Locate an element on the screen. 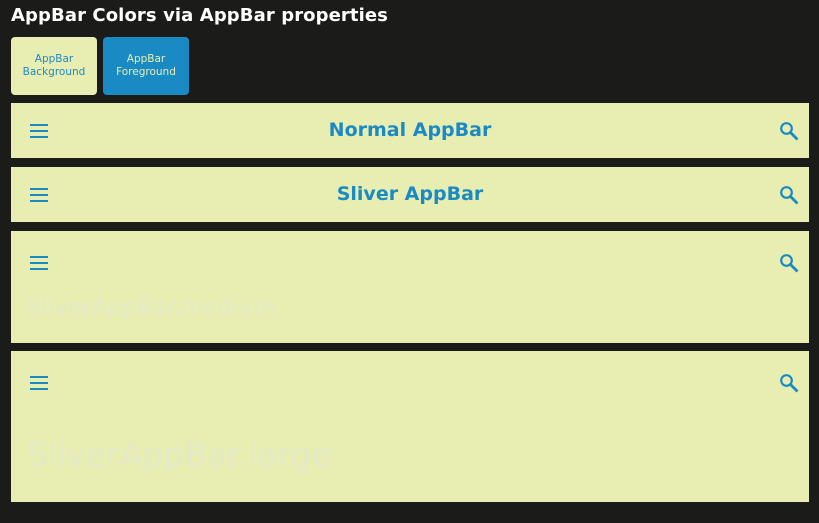 Image resolution: width=819 pixels, height=523 pixels. normal-appbar: Normal AppBar is located at coordinates (410, 130).